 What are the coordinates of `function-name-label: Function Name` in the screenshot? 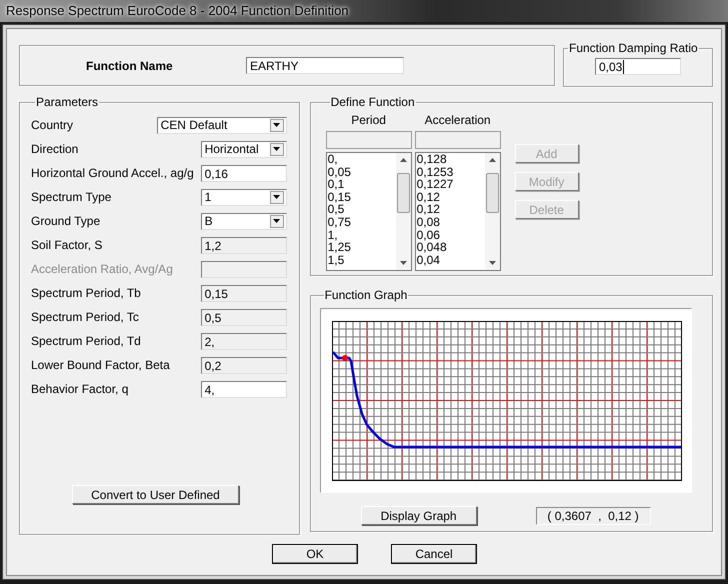 It's located at (130, 65).